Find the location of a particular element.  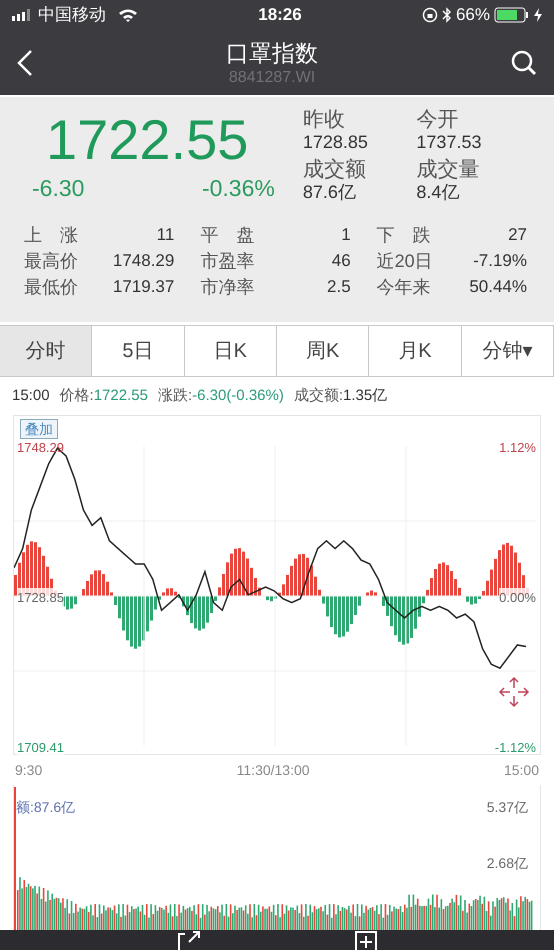

stat-label: 近20日 is located at coordinates (404, 261).